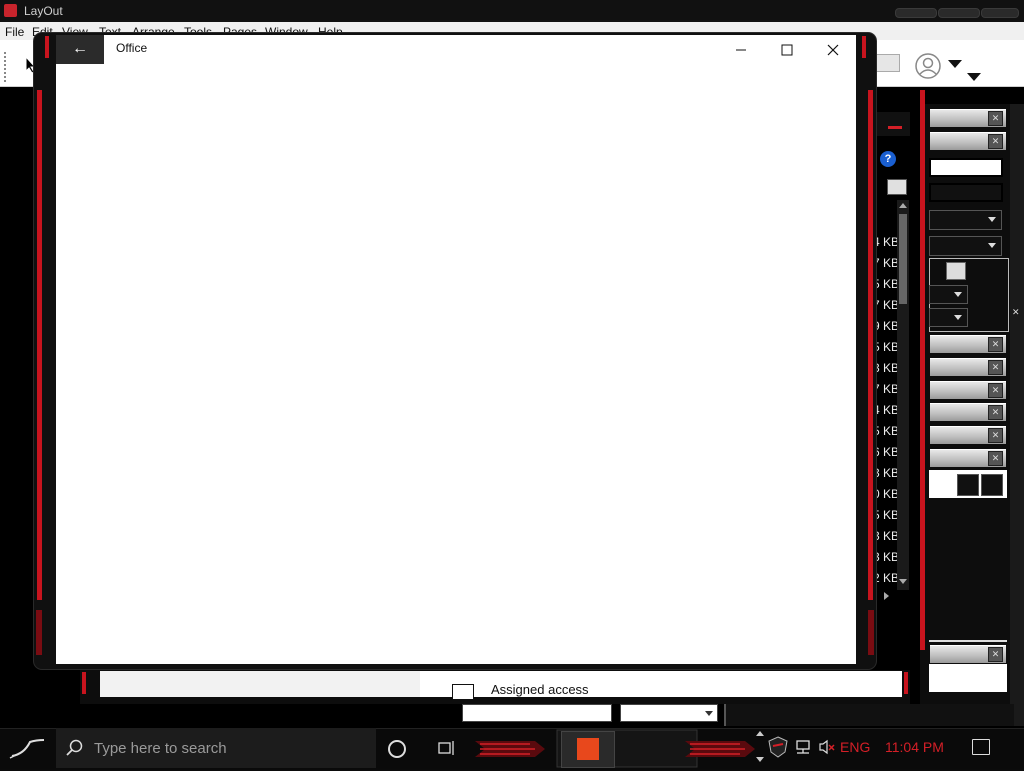 The width and height of the screenshot is (1024, 771). I want to click on layout-close-button, so click(1000, 13).